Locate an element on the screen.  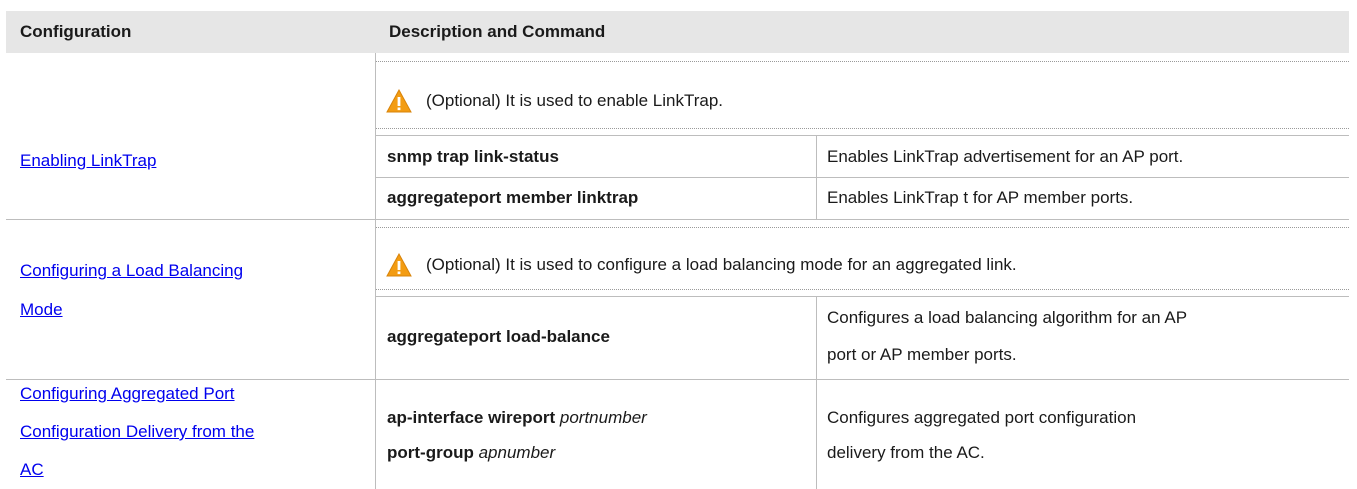
header-description-command: Description and Command is located at coordinates (497, 31).